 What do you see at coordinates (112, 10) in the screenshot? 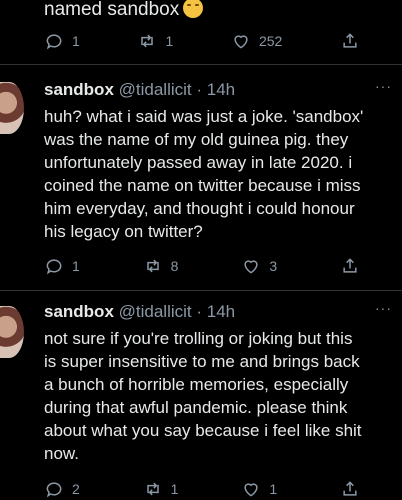
I see `prev-tweet-text-label: named sandbox` at bounding box center [112, 10].